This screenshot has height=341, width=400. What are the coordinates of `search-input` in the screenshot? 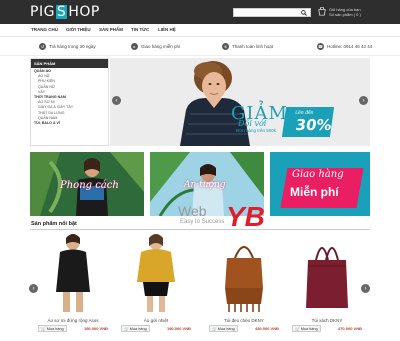 It's located at (266, 12).